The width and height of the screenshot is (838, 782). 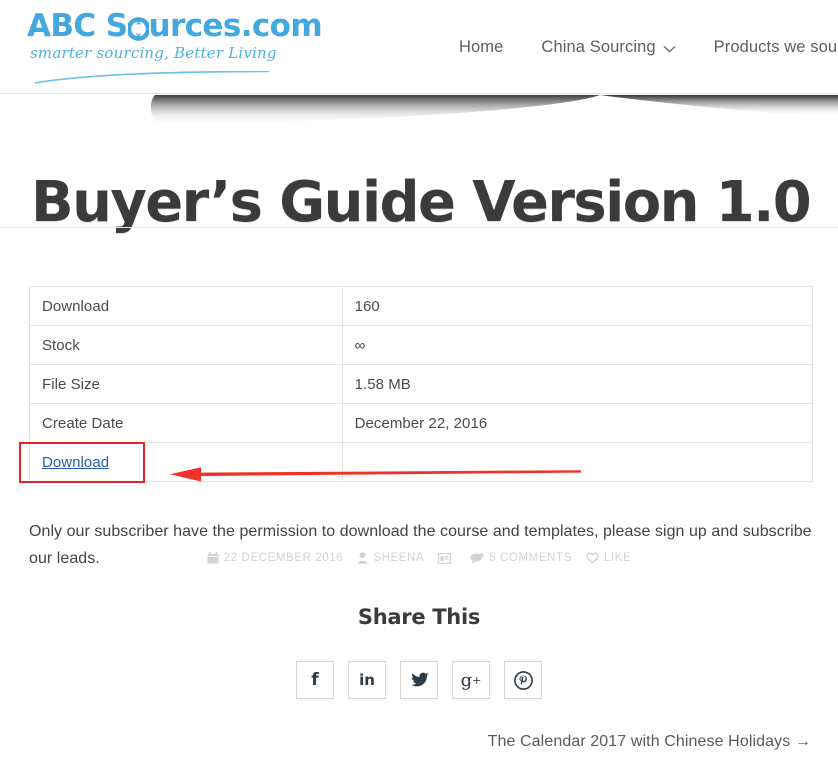 What do you see at coordinates (477, 558) in the screenshot?
I see `comment-bubble-icon` at bounding box center [477, 558].